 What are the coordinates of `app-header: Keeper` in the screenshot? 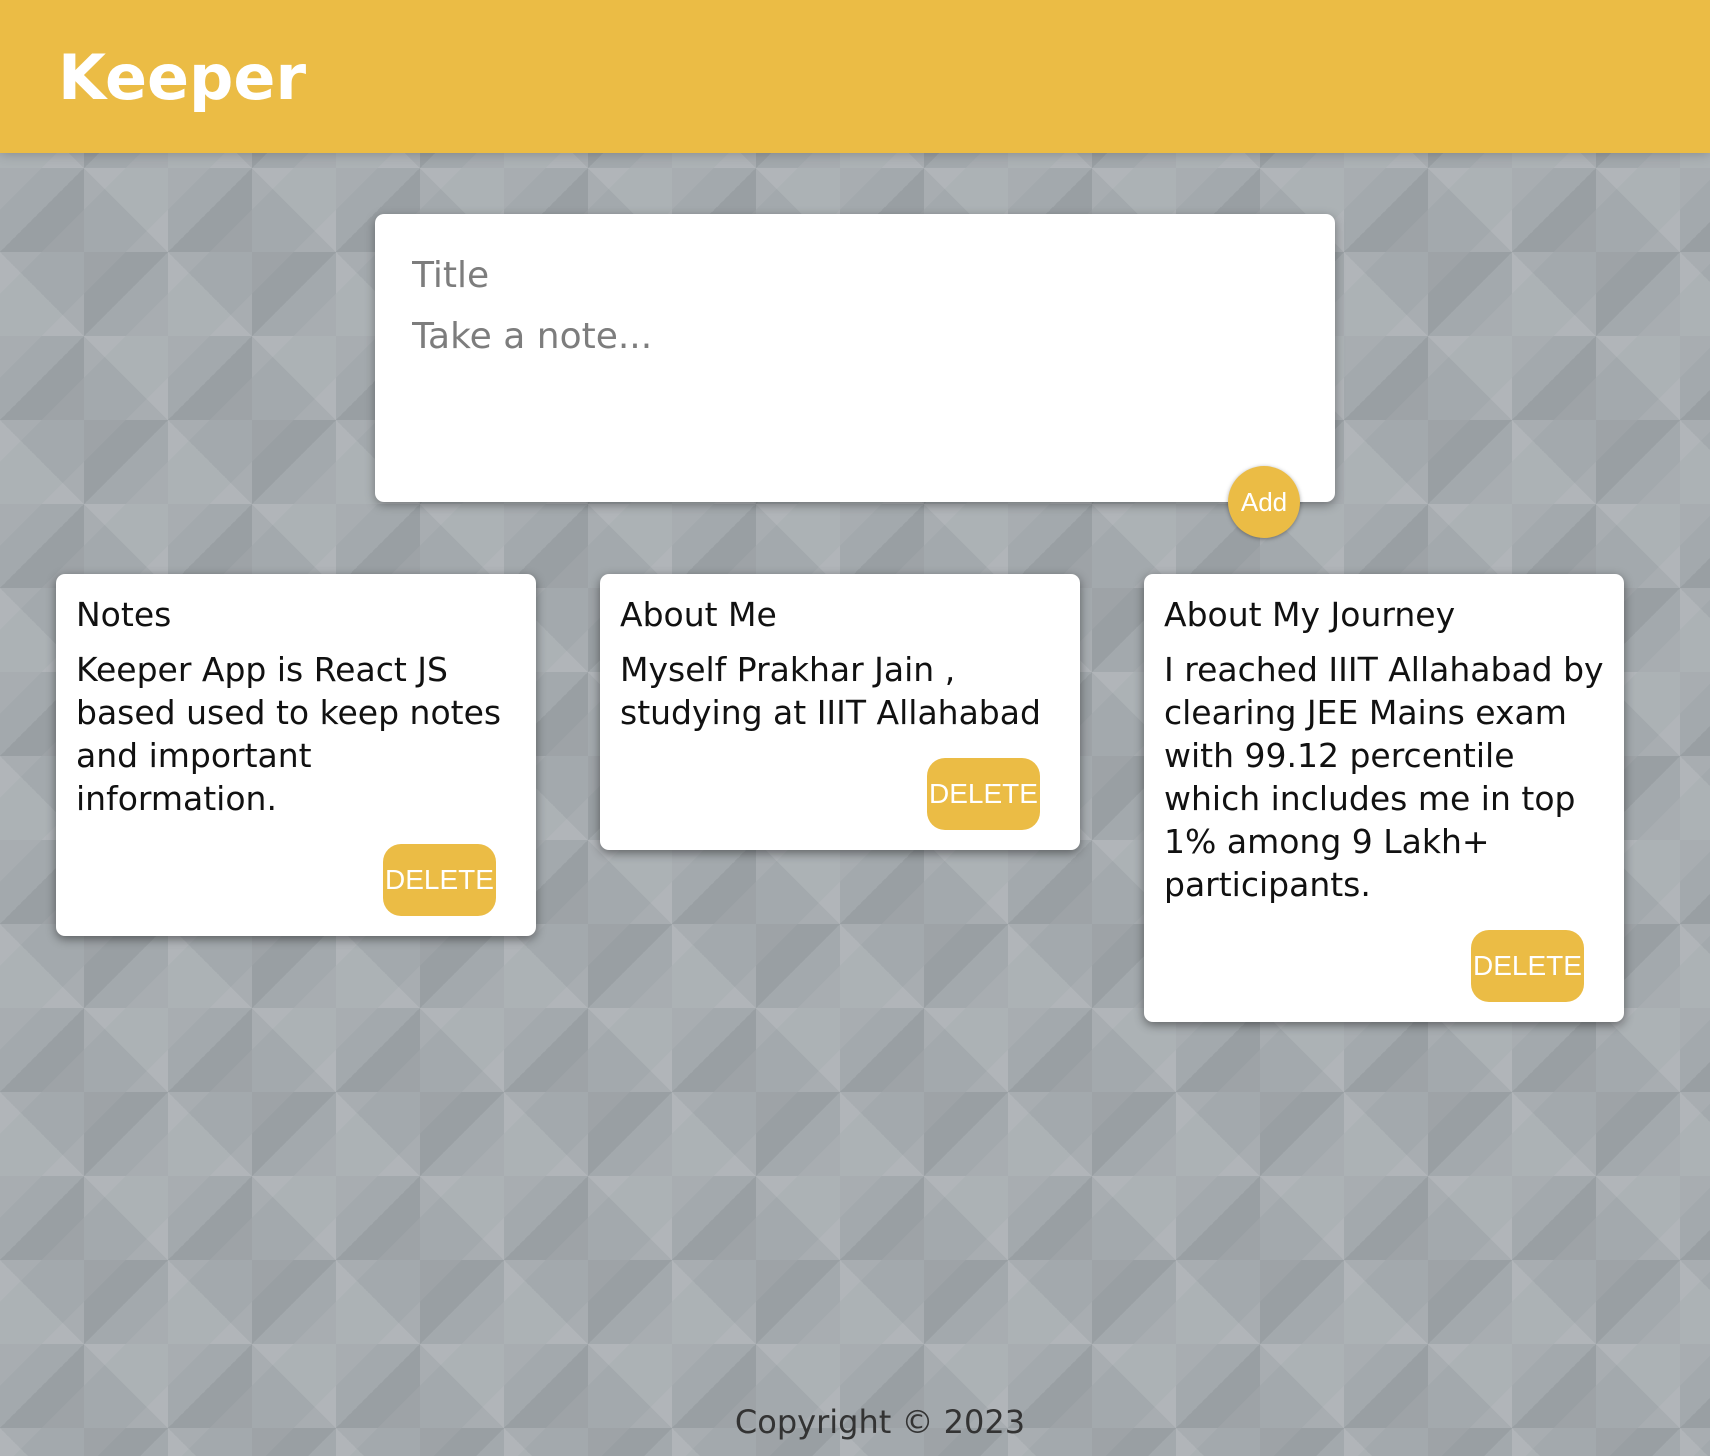 It's located at (855, 76).